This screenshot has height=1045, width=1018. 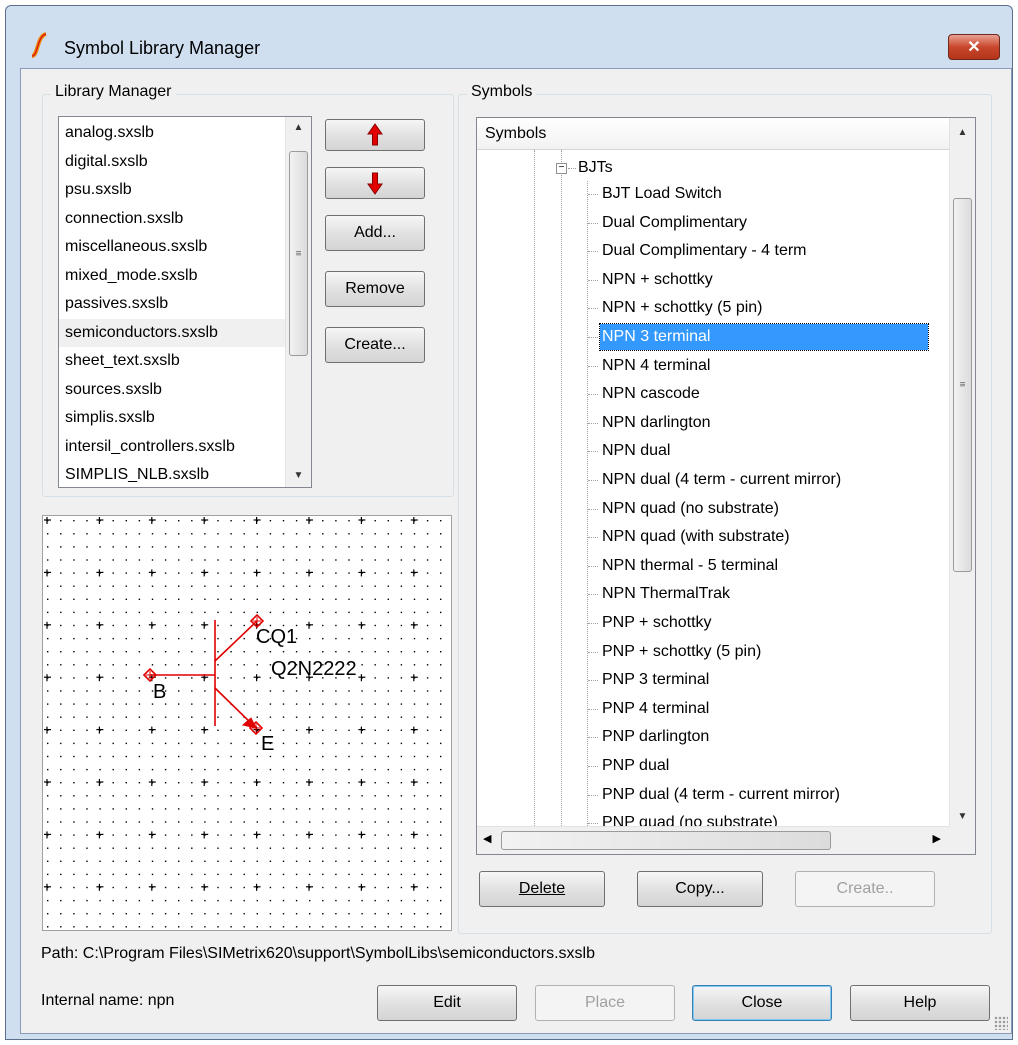 I want to click on library-list-item: SIMPLIS_NLB.sxslb, so click(x=172, y=474).